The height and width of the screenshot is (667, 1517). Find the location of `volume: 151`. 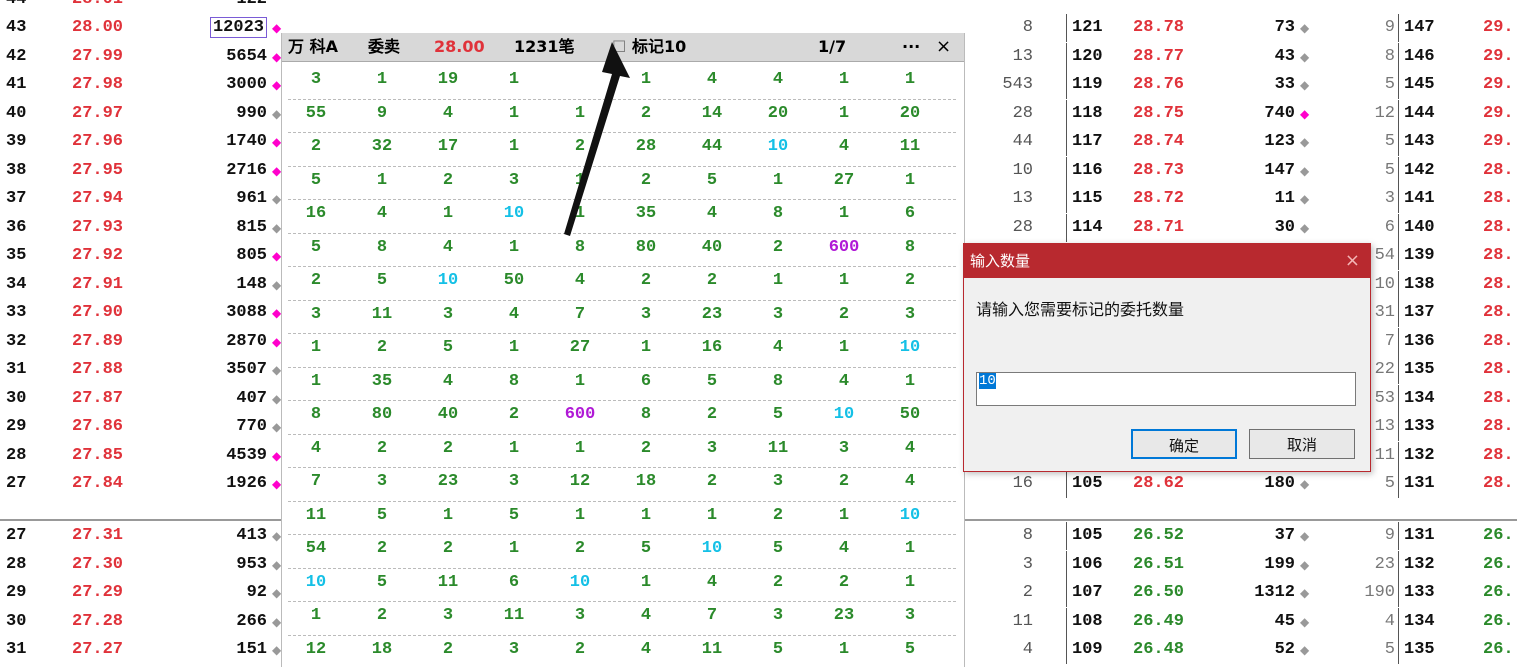

volume: 151 is located at coordinates (251, 650).